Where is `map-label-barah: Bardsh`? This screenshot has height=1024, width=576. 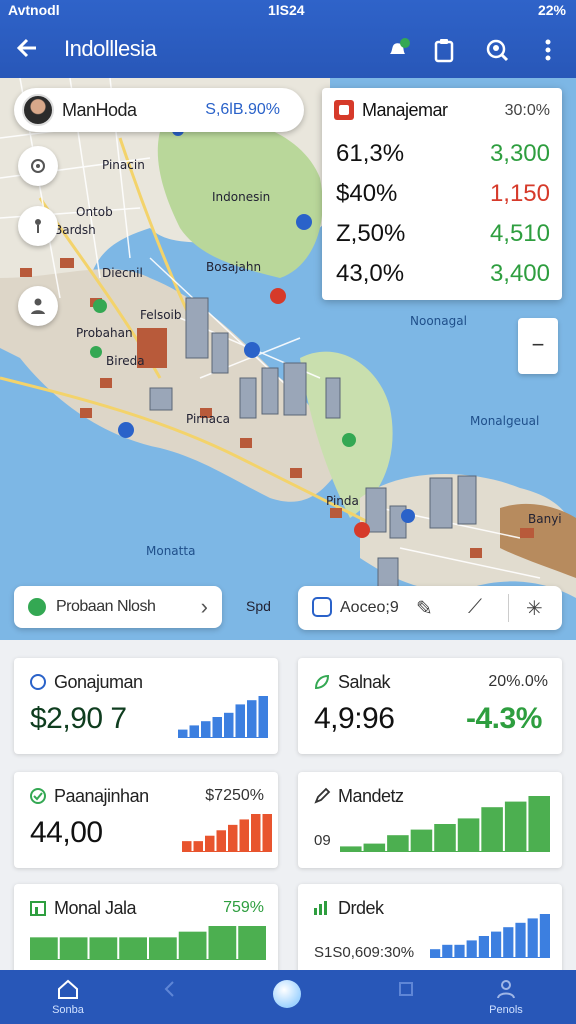
map-label-barah: Bardsh is located at coordinates (75, 230).